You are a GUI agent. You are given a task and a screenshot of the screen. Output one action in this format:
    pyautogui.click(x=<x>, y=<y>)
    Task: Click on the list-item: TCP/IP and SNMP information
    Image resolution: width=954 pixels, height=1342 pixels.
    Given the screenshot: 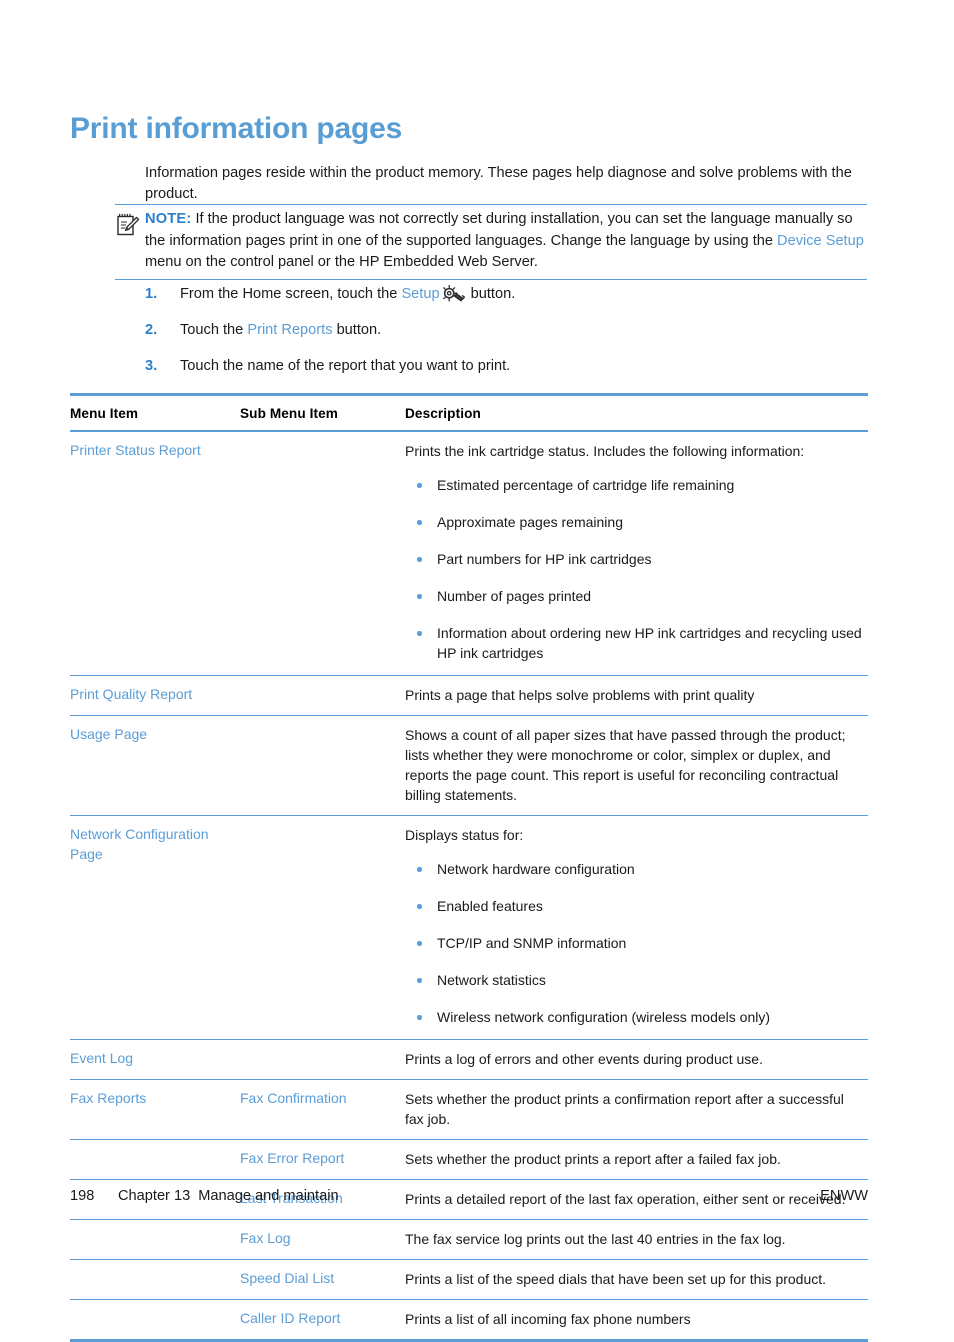 What is the action you would take?
    pyautogui.click(x=634, y=943)
    